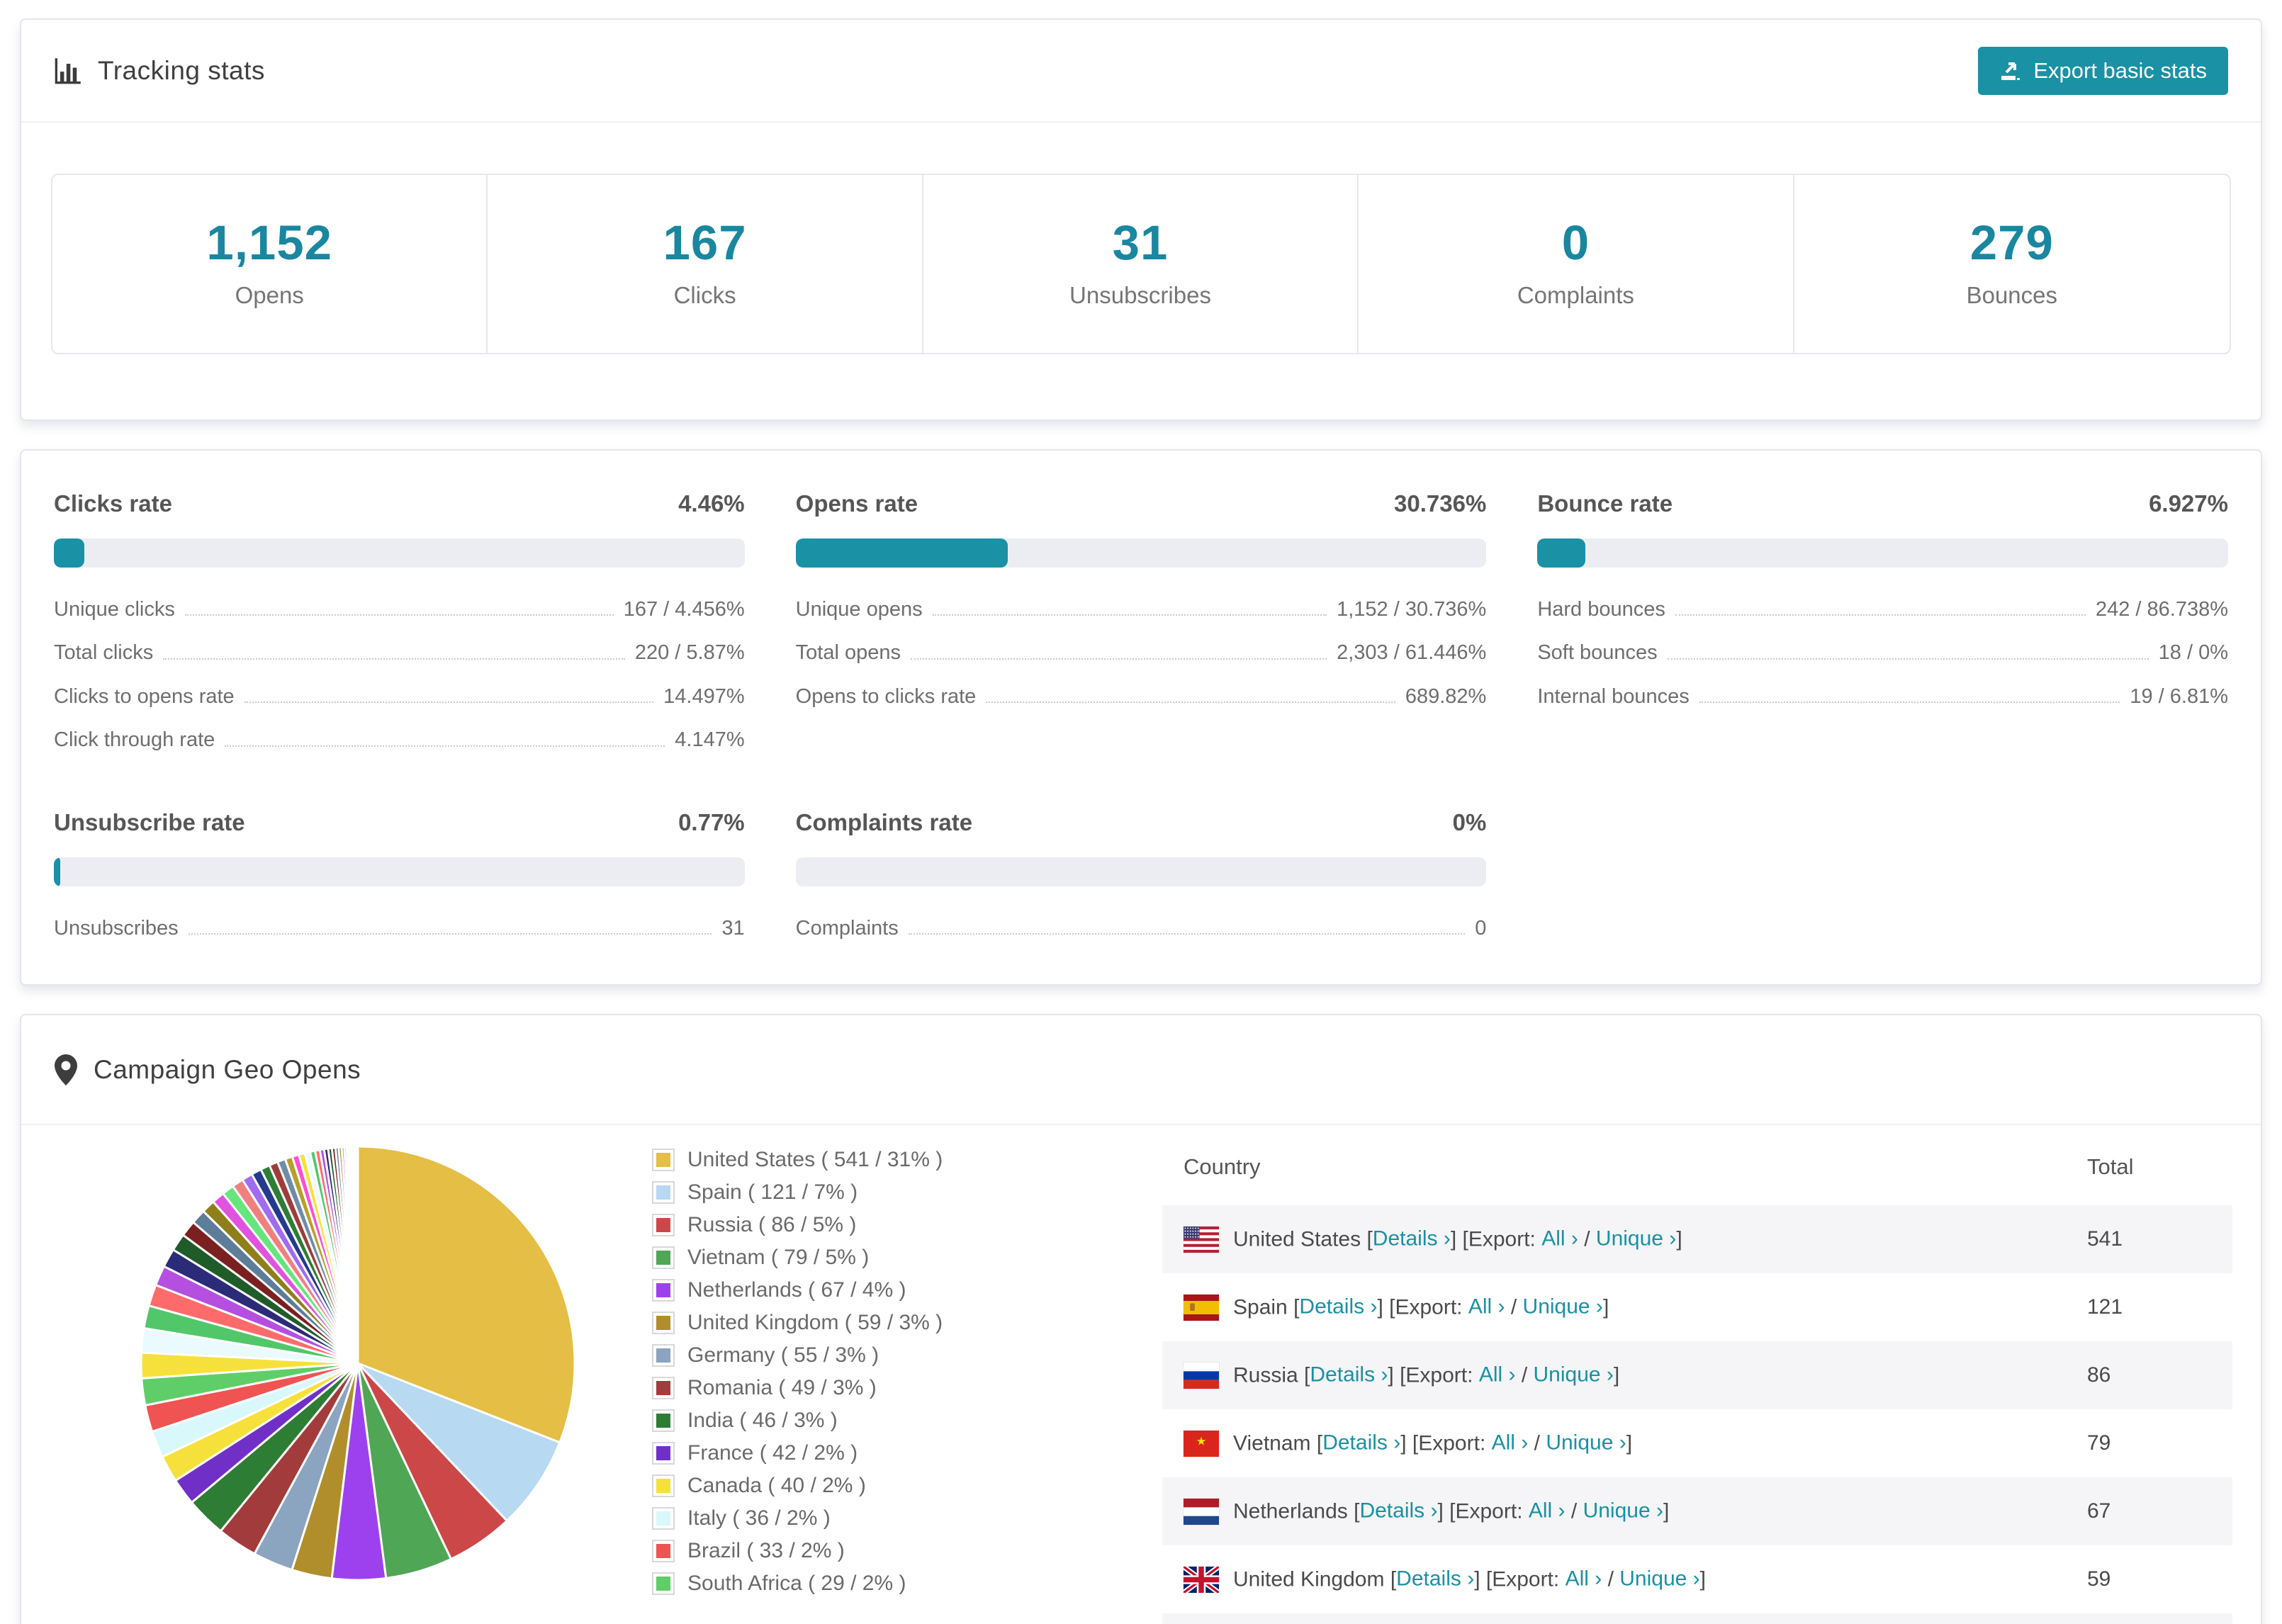  I want to click on export-basic-stats-button: Export basic stats, so click(2103, 70).